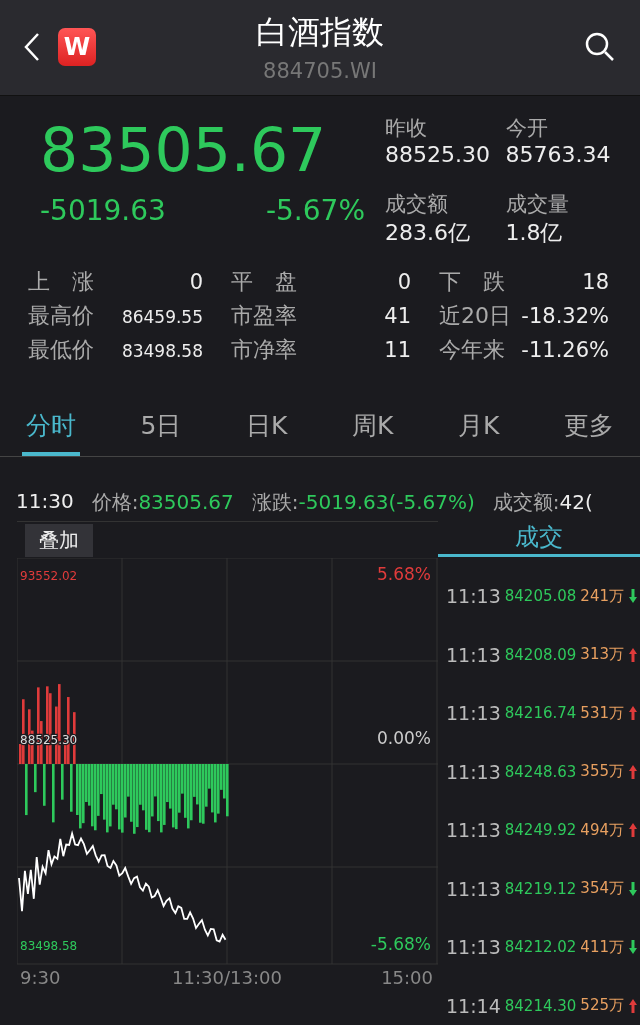 The width and height of the screenshot is (640, 1025). What do you see at coordinates (540, 713) in the screenshot?
I see `trade-price: 84216.74` at bounding box center [540, 713].